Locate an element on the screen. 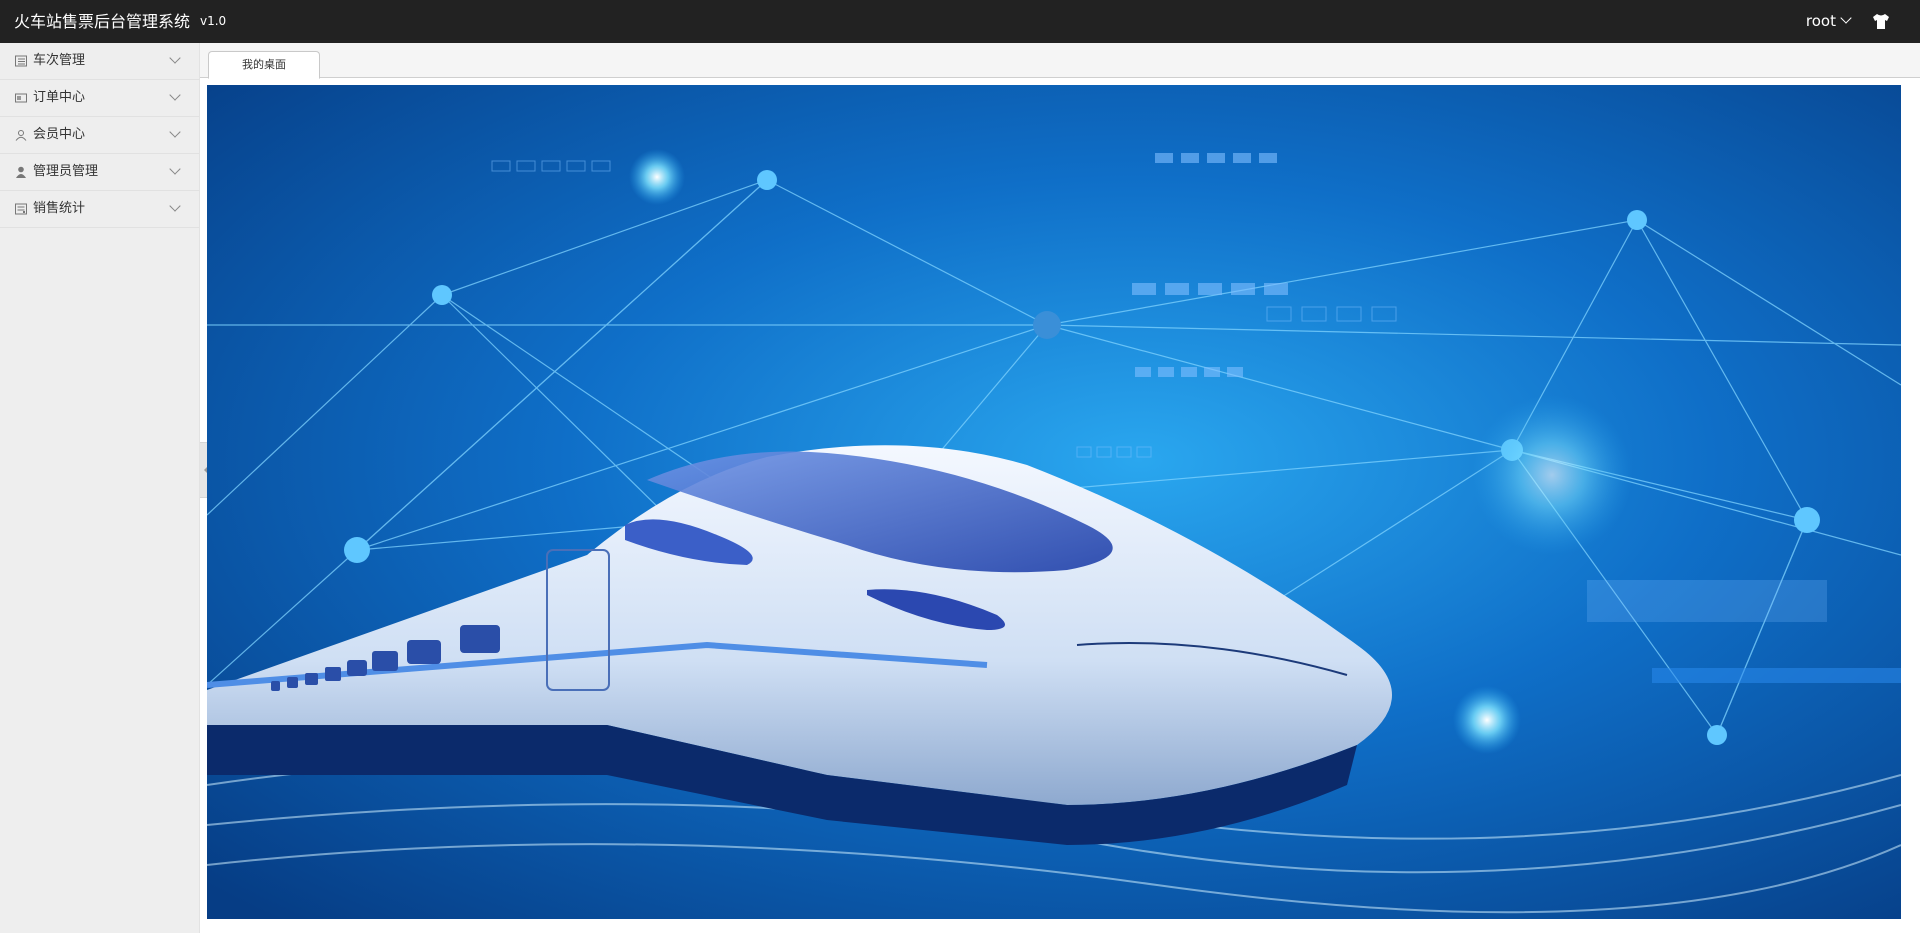 The width and height of the screenshot is (1920, 933). sidebar-item-label: 车次管理 is located at coordinates (59, 60).